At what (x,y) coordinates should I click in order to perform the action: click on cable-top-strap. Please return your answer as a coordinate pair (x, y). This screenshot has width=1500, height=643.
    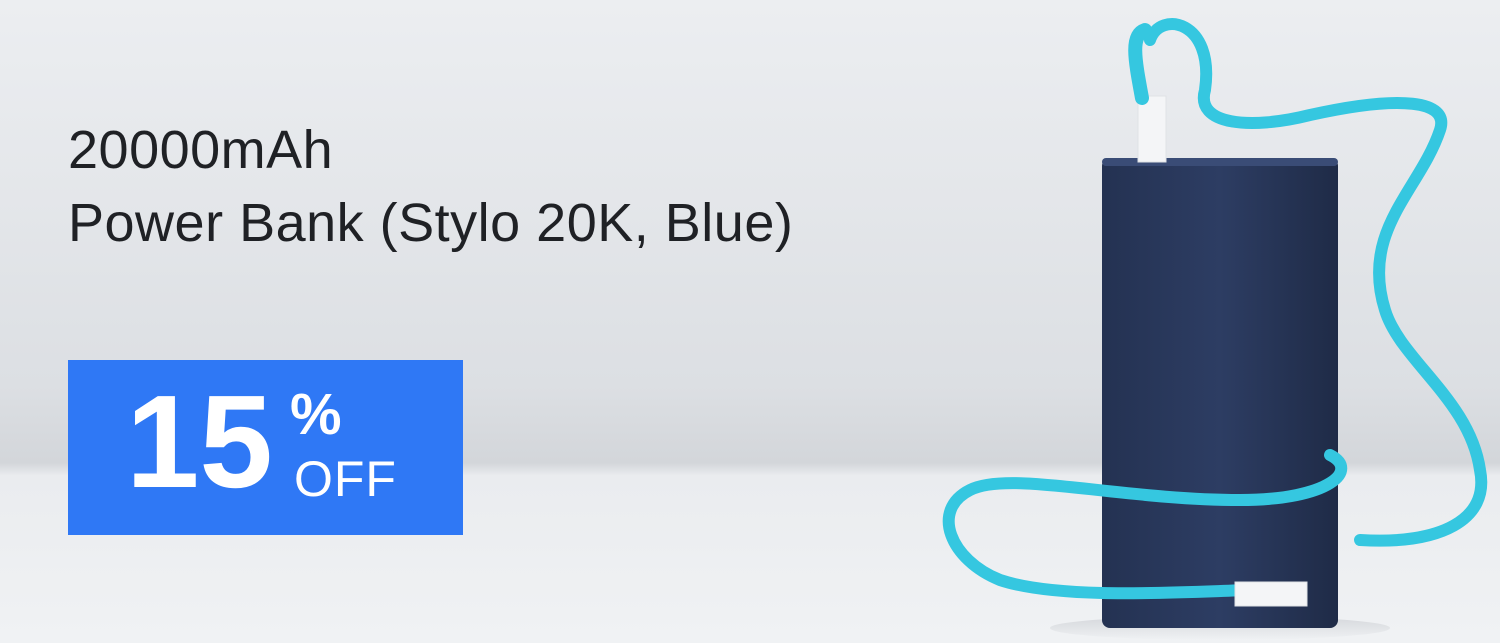
    Looking at the image, I should click on (1140, 64).